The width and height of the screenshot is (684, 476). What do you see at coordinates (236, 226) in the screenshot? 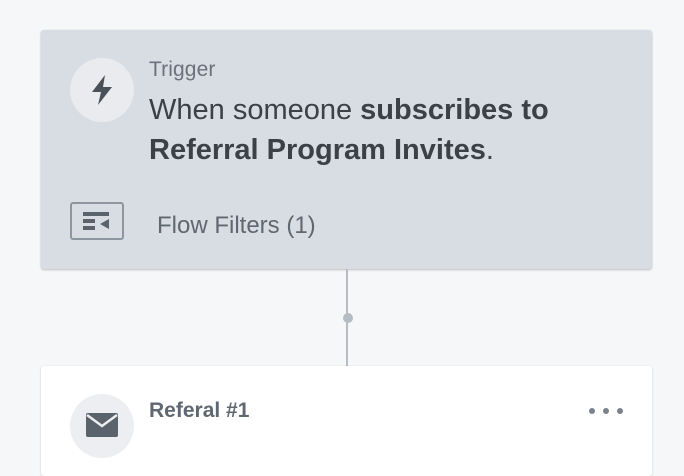
I see `flow-filters-link: Flow Filters (1)` at bounding box center [236, 226].